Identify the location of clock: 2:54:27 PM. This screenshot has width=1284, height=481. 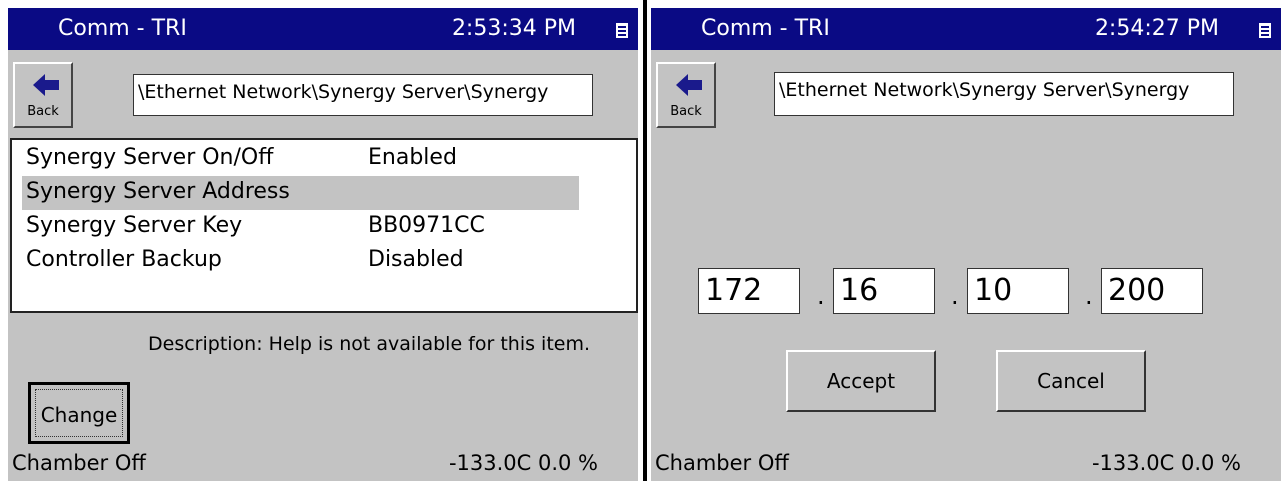
(1156, 28).